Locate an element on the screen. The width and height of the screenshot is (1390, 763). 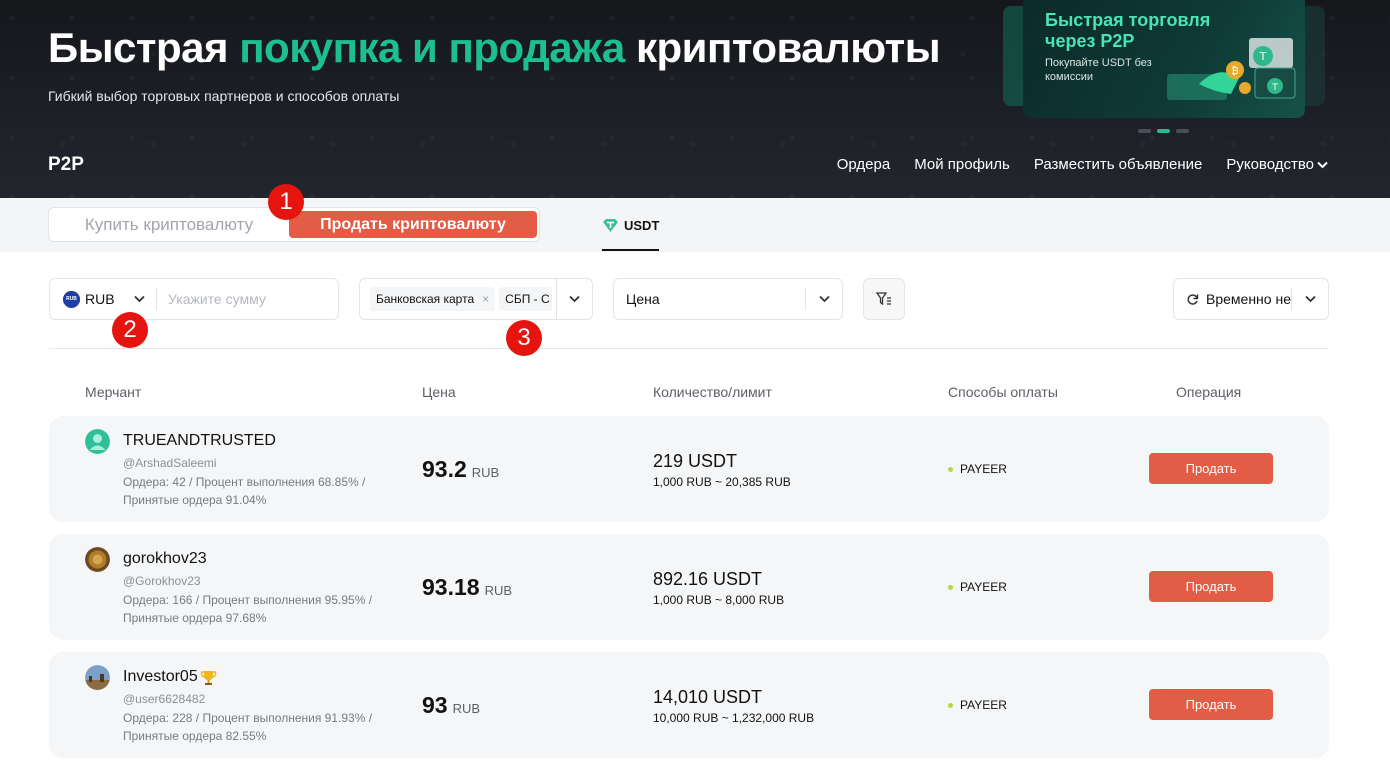
payment-chip-sbp: СБП - С is located at coordinates (526, 299).